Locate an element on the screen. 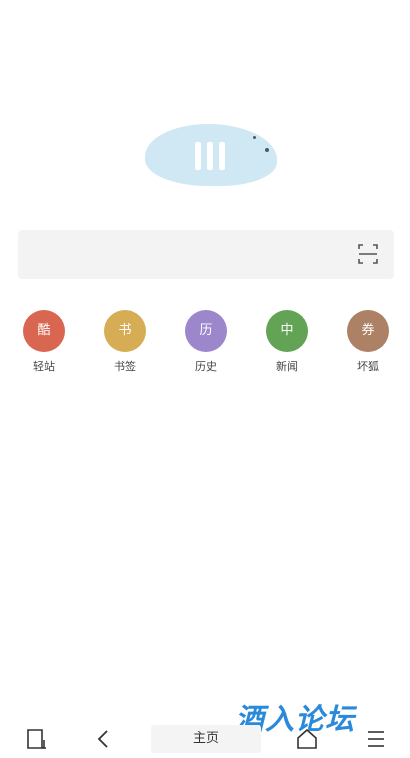  shortcut-bookmarks: 书 书签 is located at coordinates (125, 342).